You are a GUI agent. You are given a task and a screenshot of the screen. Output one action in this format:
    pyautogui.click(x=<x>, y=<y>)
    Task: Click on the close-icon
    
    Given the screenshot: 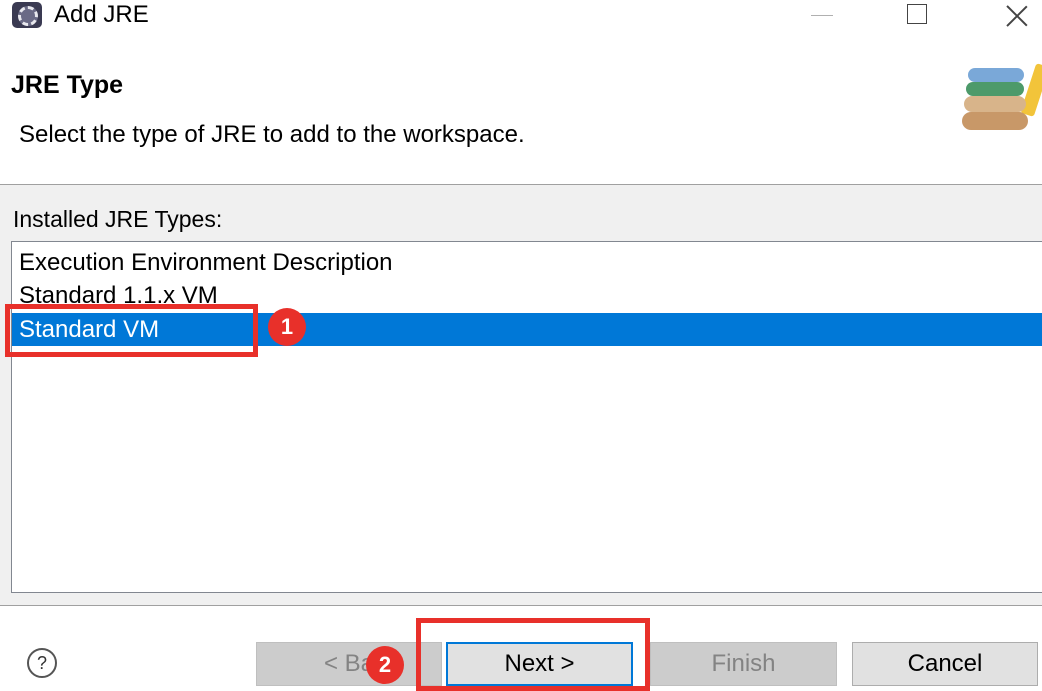 What is the action you would take?
    pyautogui.click(x=1013, y=16)
    